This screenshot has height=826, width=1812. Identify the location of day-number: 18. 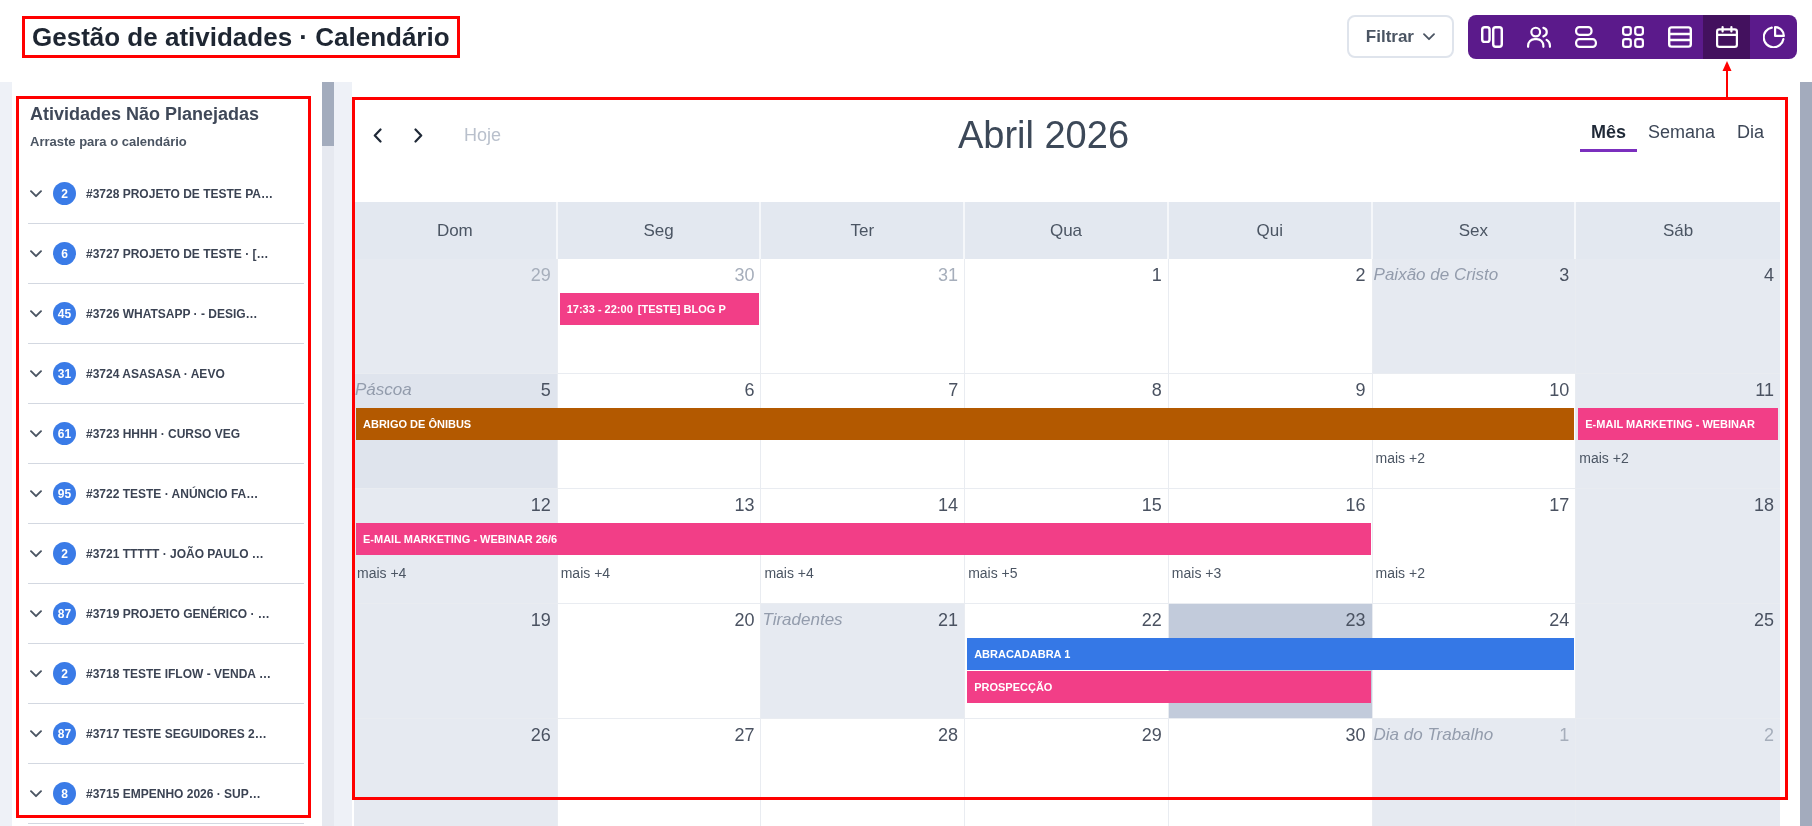
(1763, 505).